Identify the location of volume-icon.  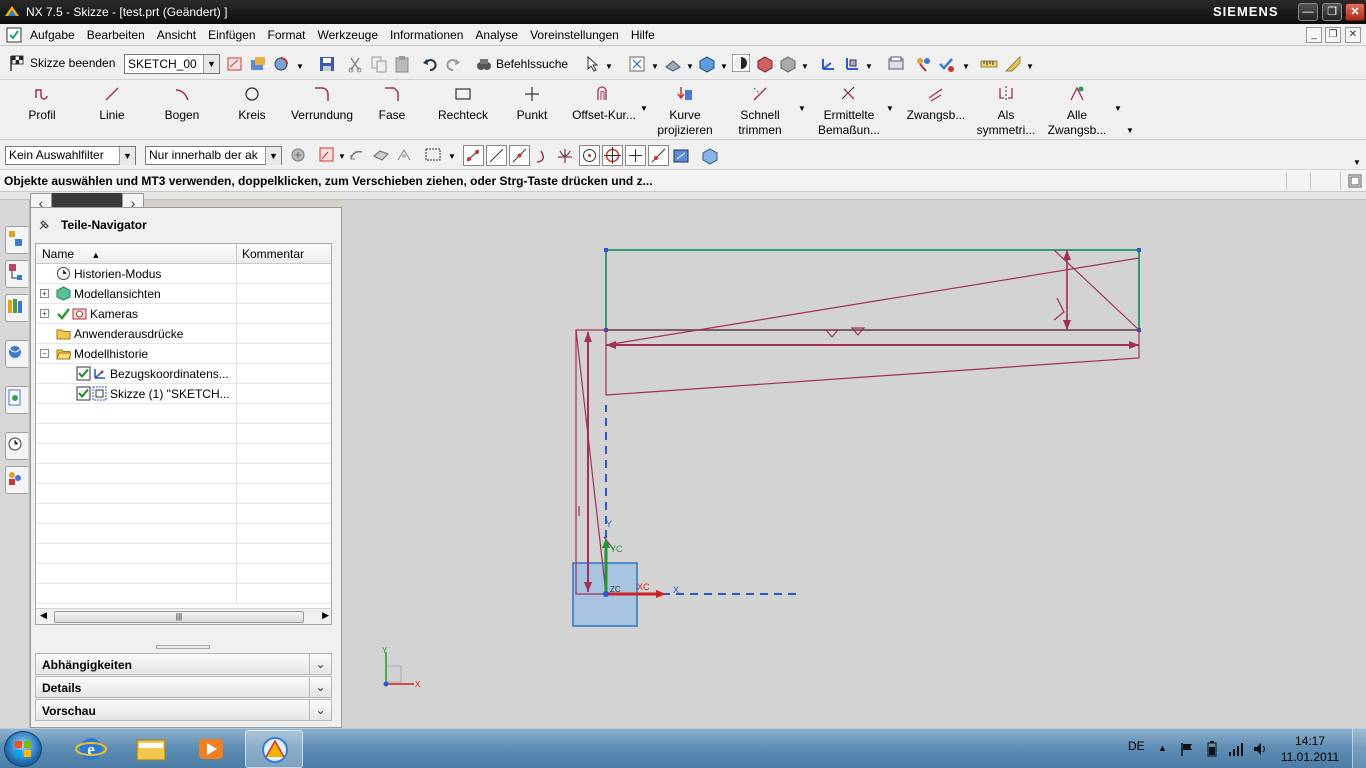
(1260, 749).